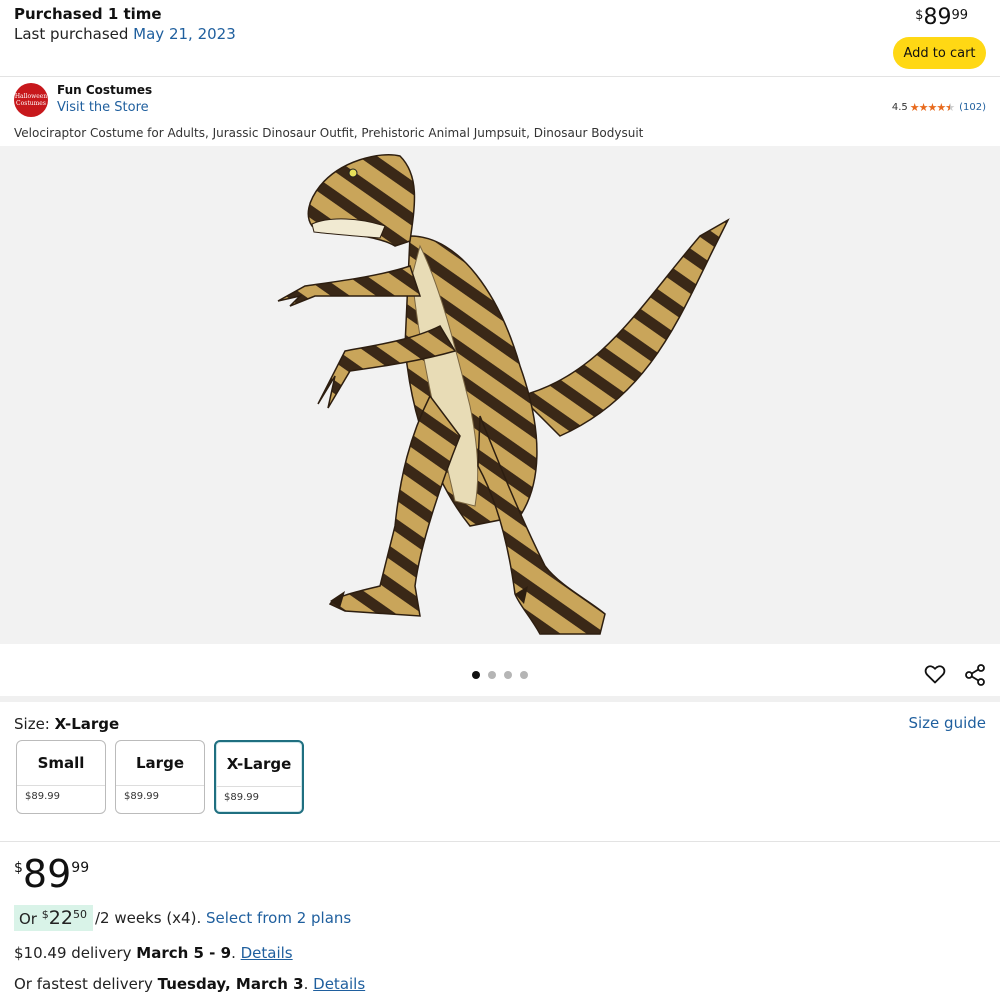  I want to click on review-count-link: (102), so click(972, 107).